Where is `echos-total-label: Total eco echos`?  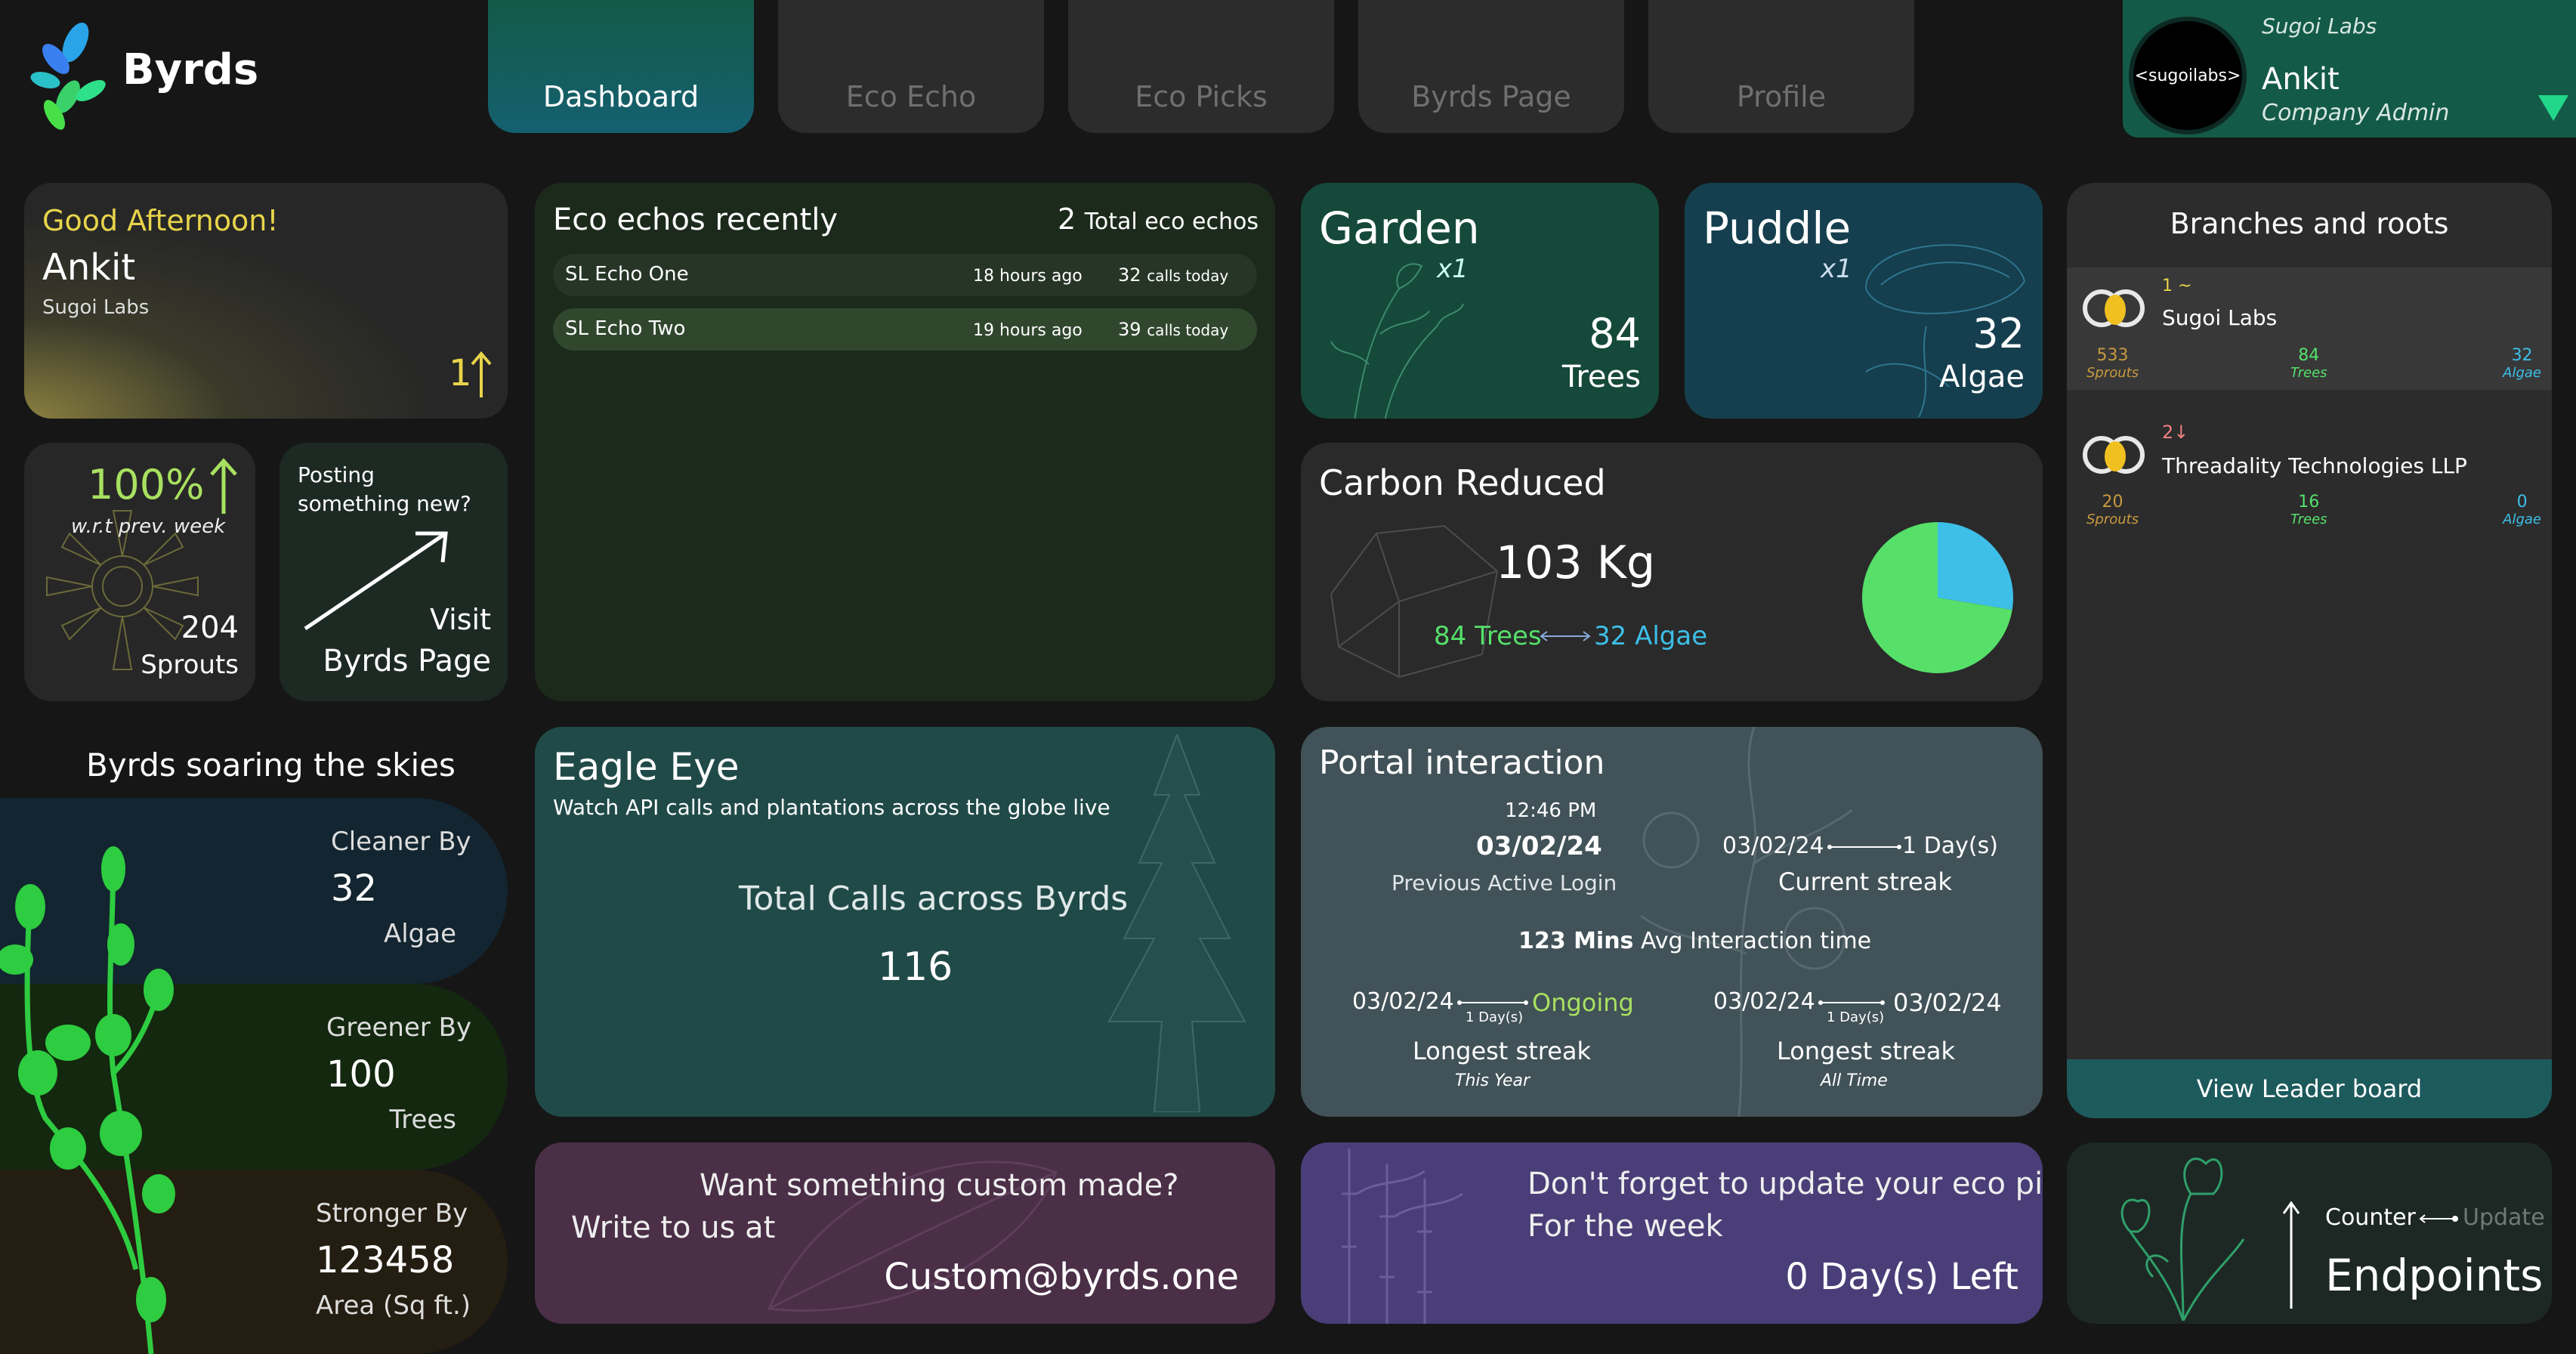 echos-total-label: Total eco echos is located at coordinates (1171, 222).